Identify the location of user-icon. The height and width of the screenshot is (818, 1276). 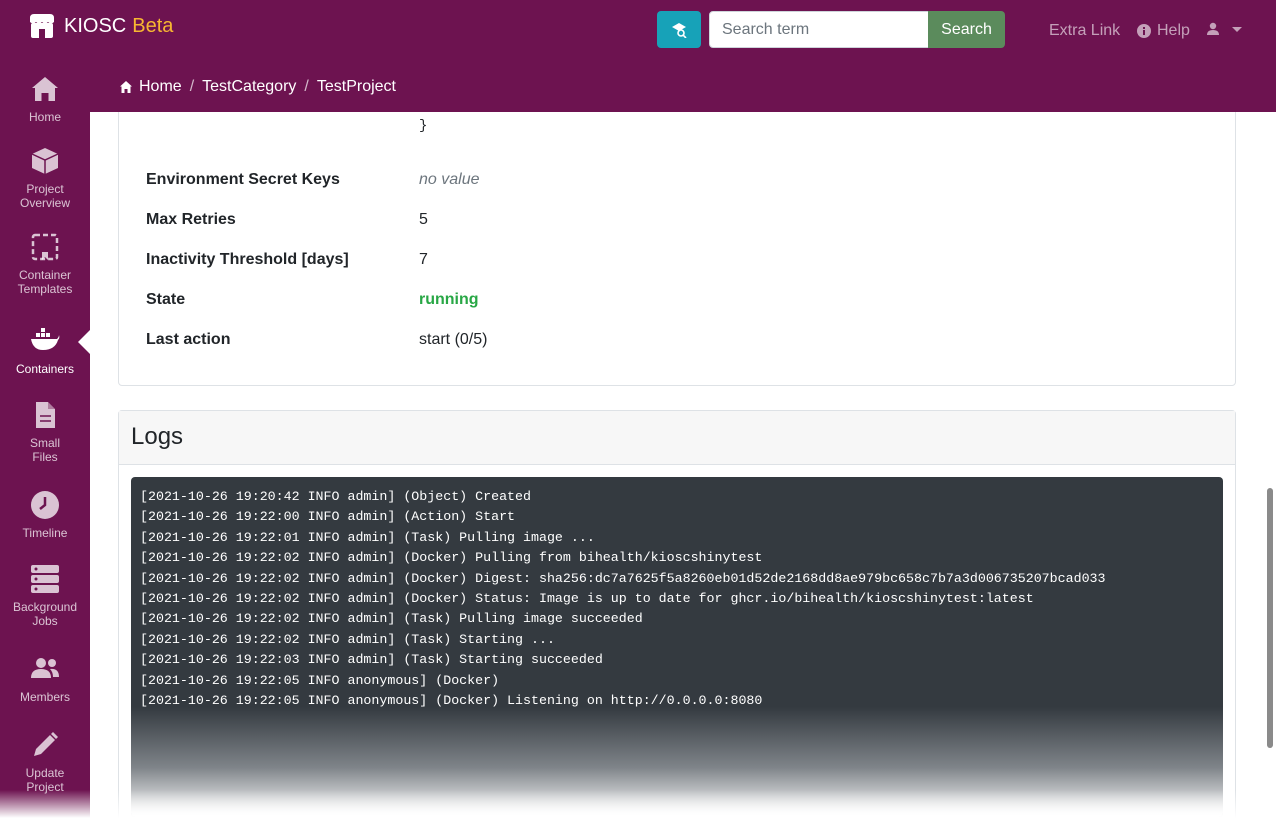
(1213, 28).